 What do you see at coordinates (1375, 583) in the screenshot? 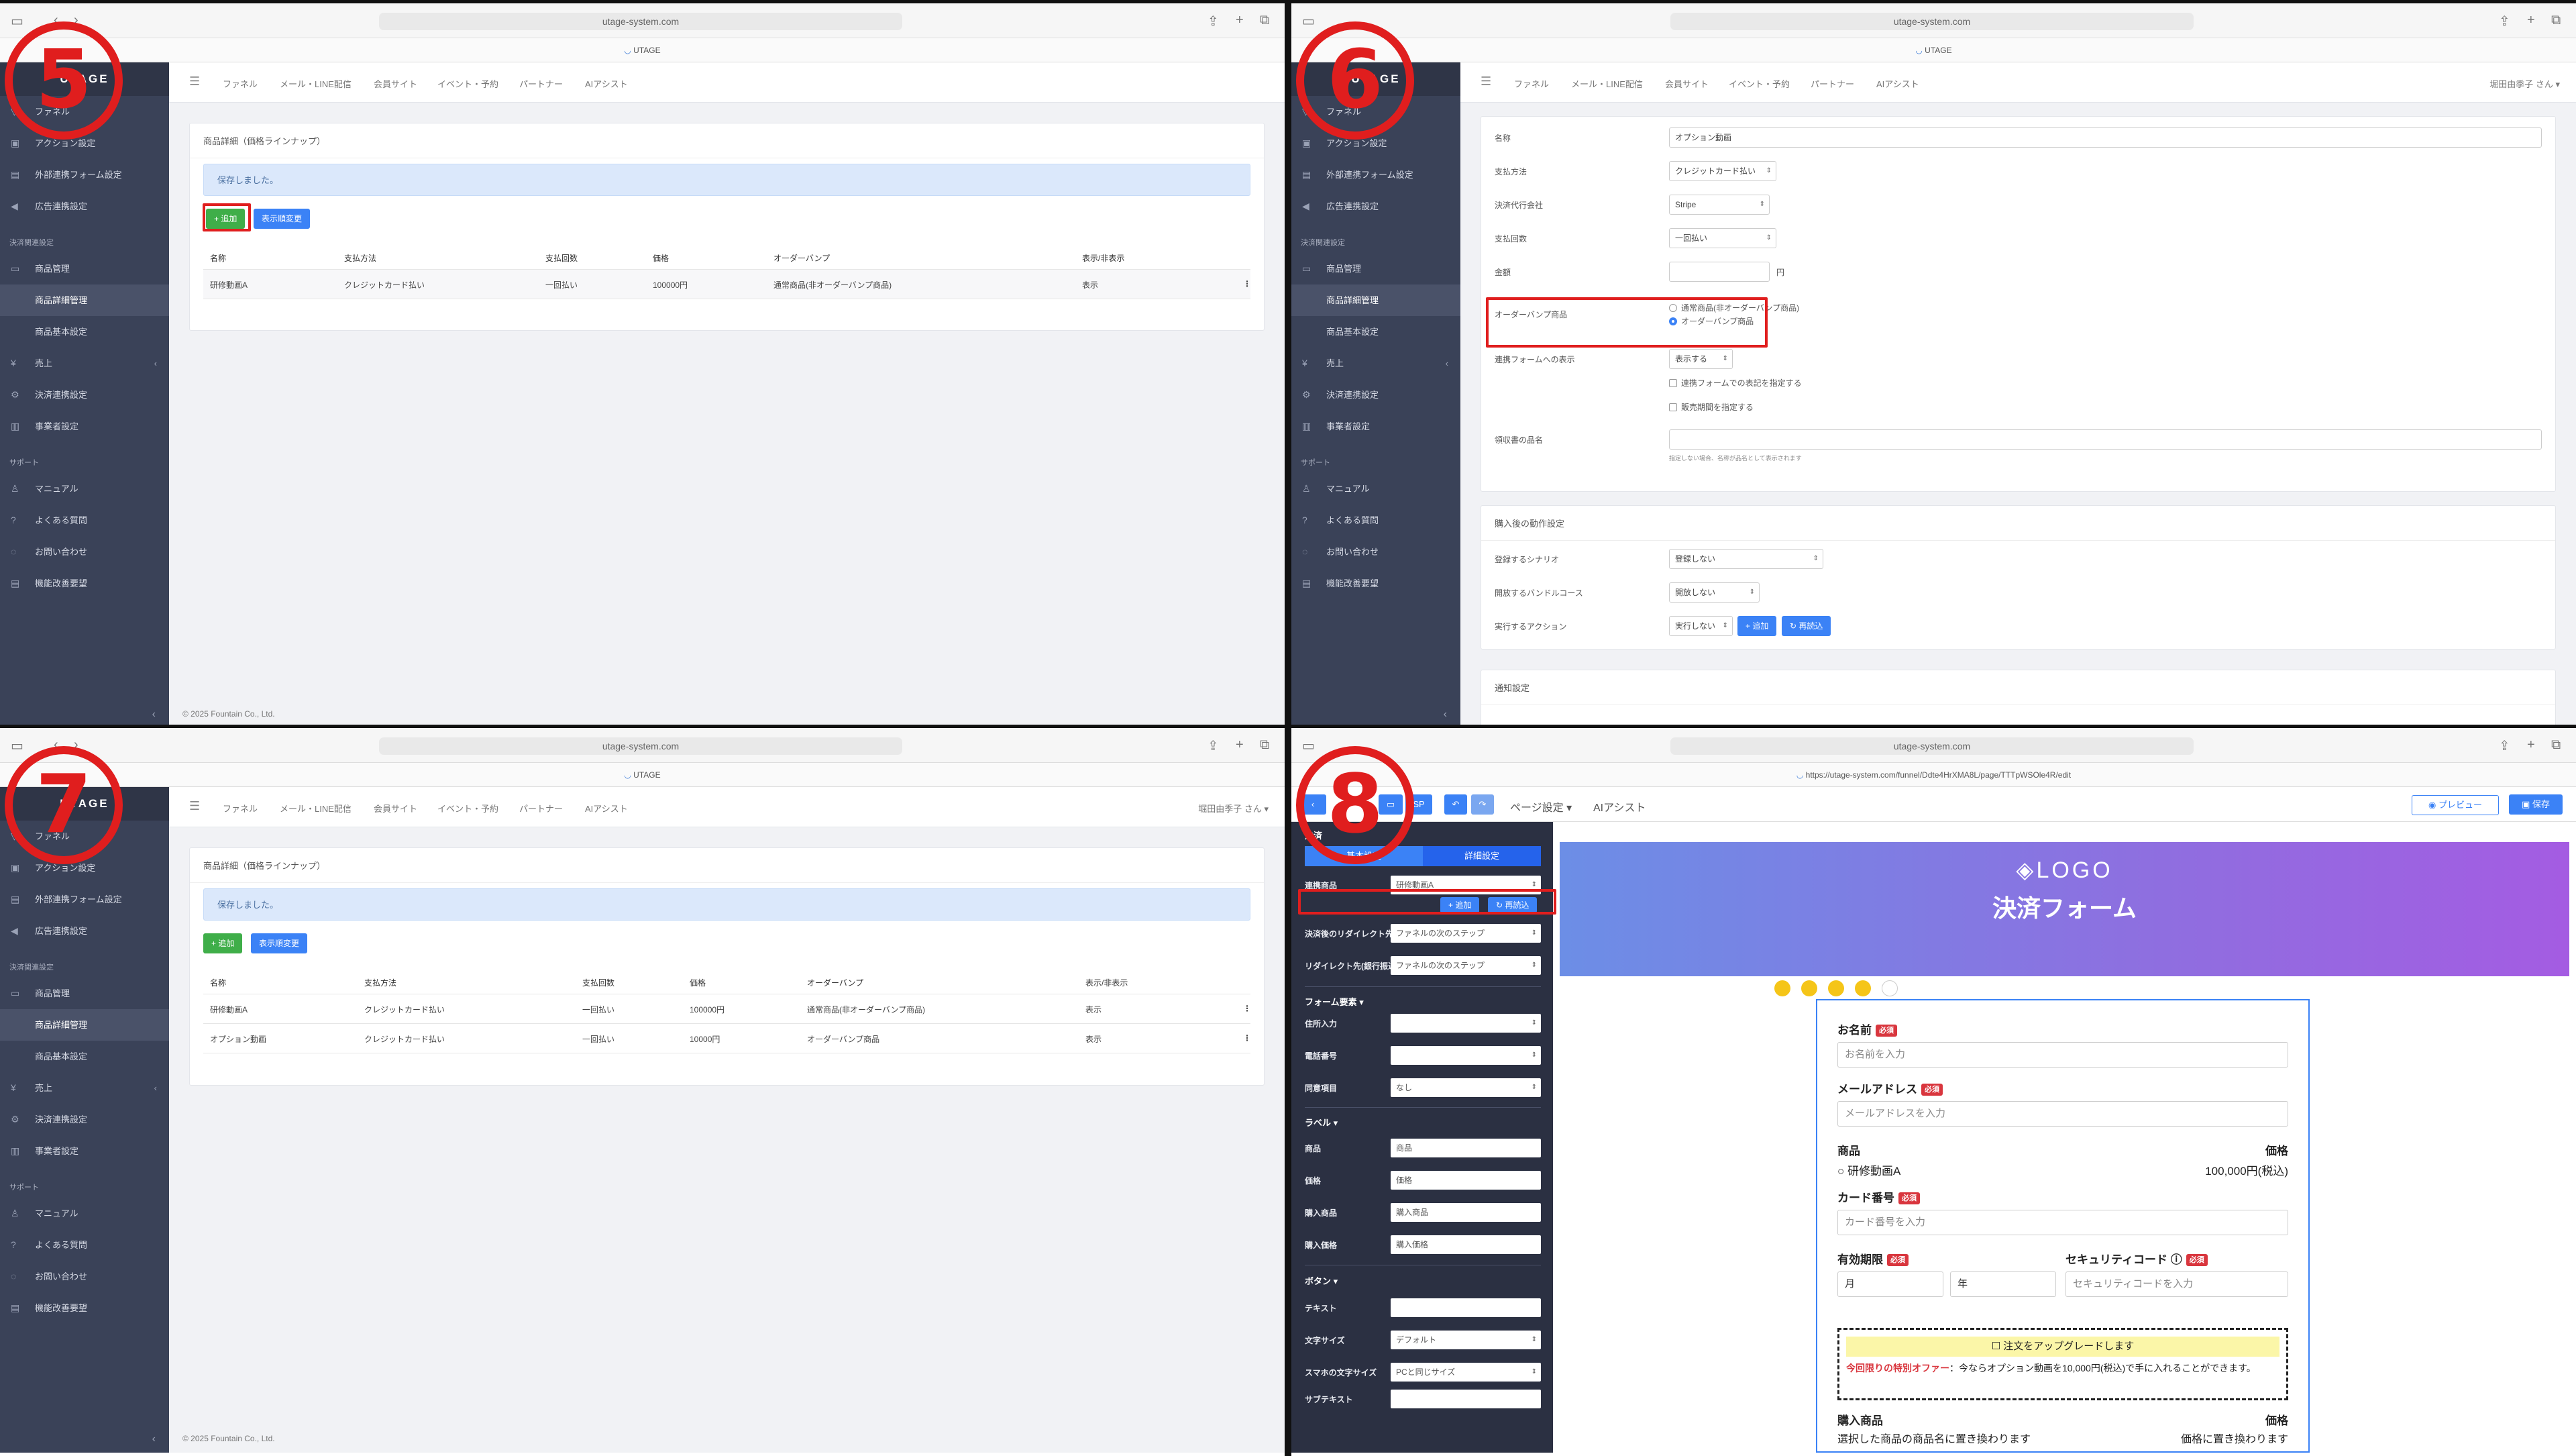
I see `sidebar-item-feature-request: ▤ 機能改善要望` at bounding box center [1375, 583].